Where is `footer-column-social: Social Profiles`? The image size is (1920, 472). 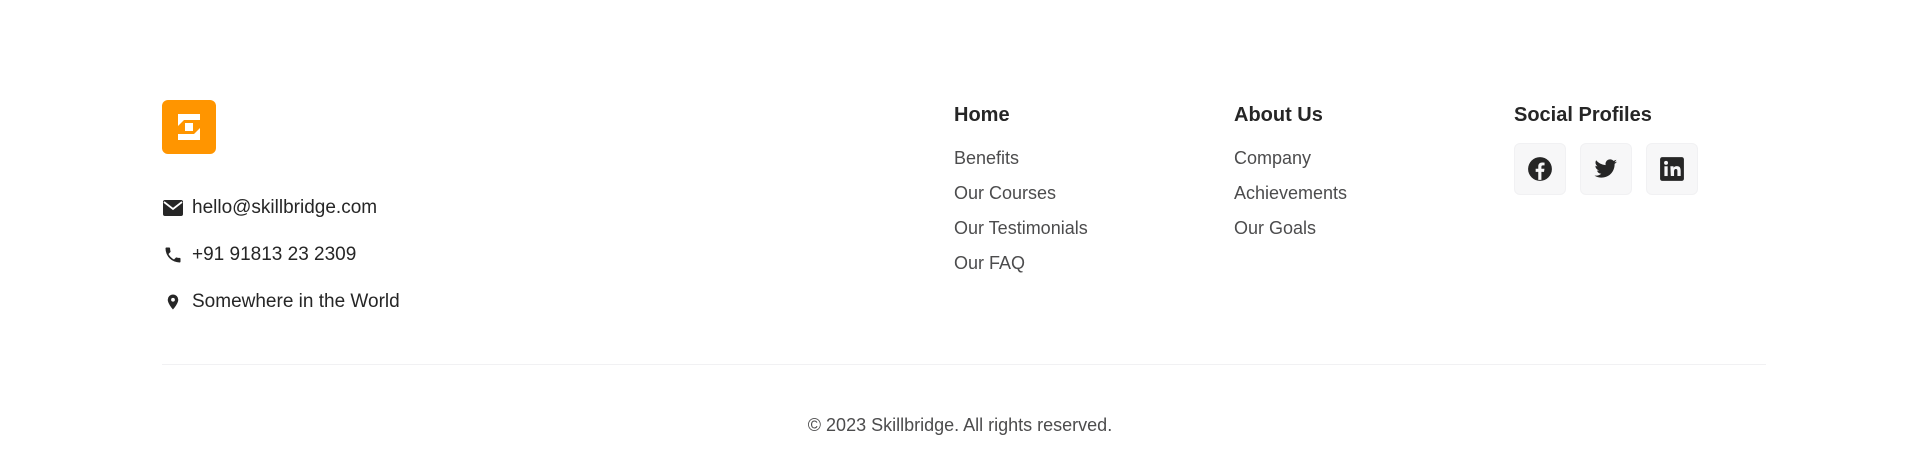
footer-column-social: Social Profiles is located at coordinates (1606, 147).